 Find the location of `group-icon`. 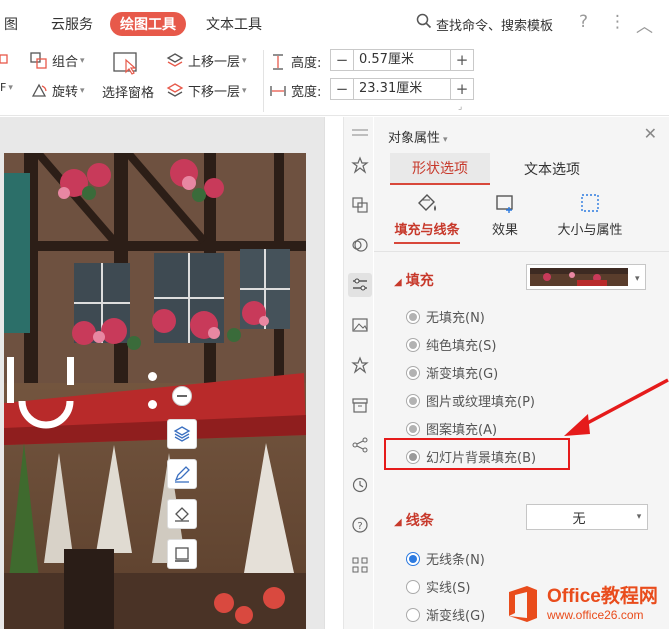

group-icon is located at coordinates (38, 60).